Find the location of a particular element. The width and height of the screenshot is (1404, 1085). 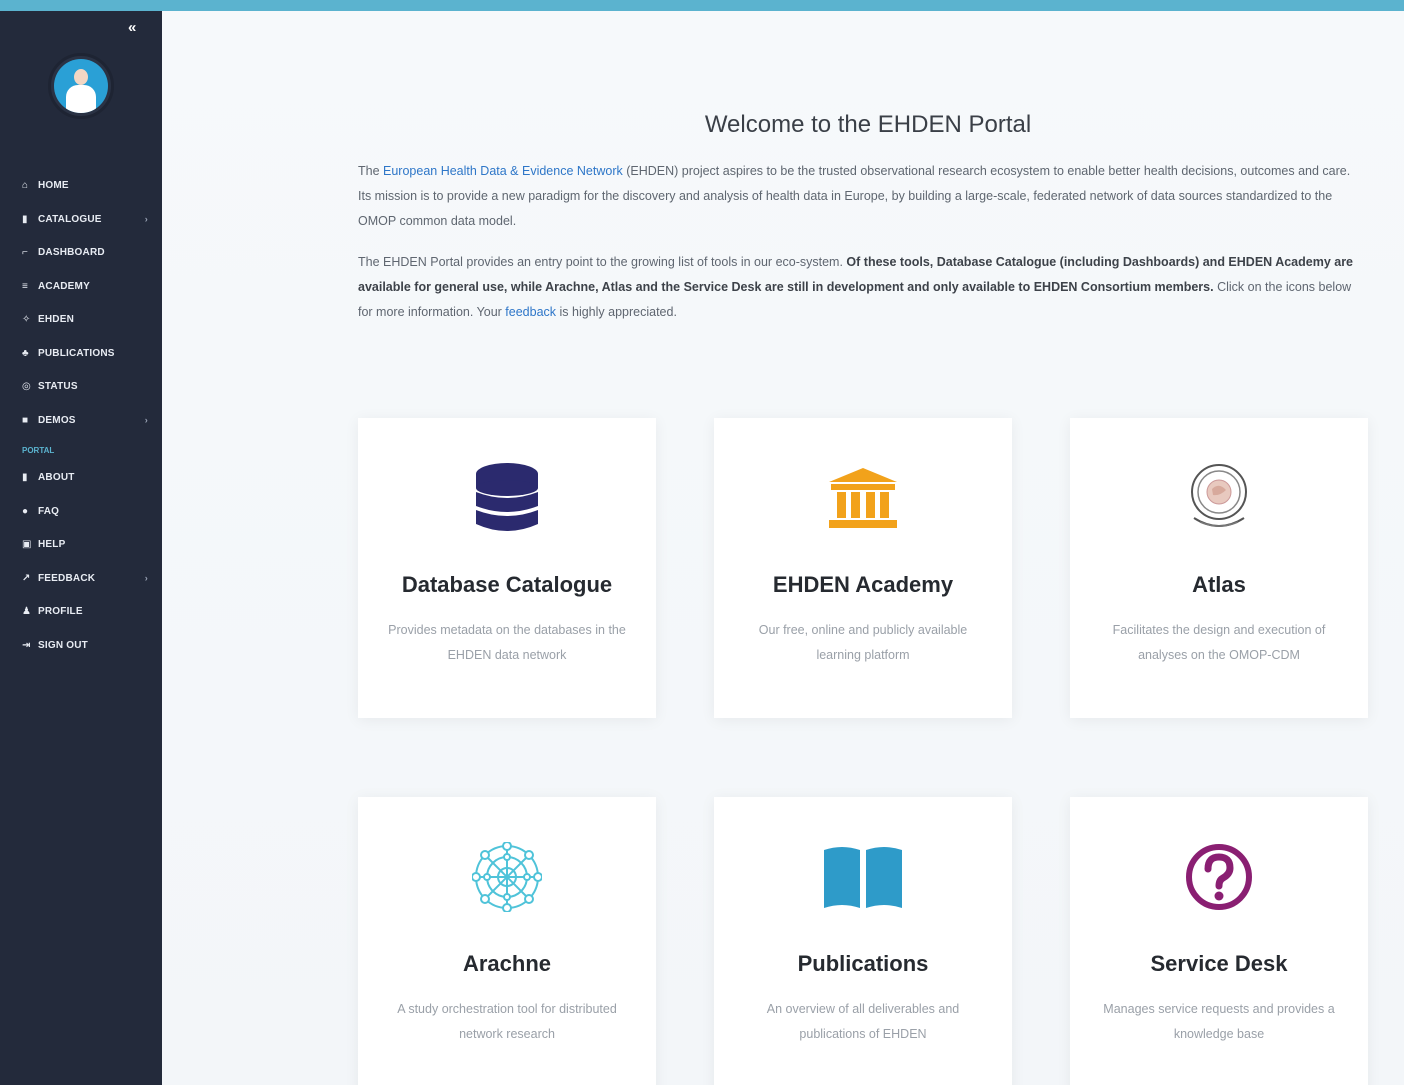

sidebar-item-profile: ♟ PROFILE is located at coordinates (81, 612).